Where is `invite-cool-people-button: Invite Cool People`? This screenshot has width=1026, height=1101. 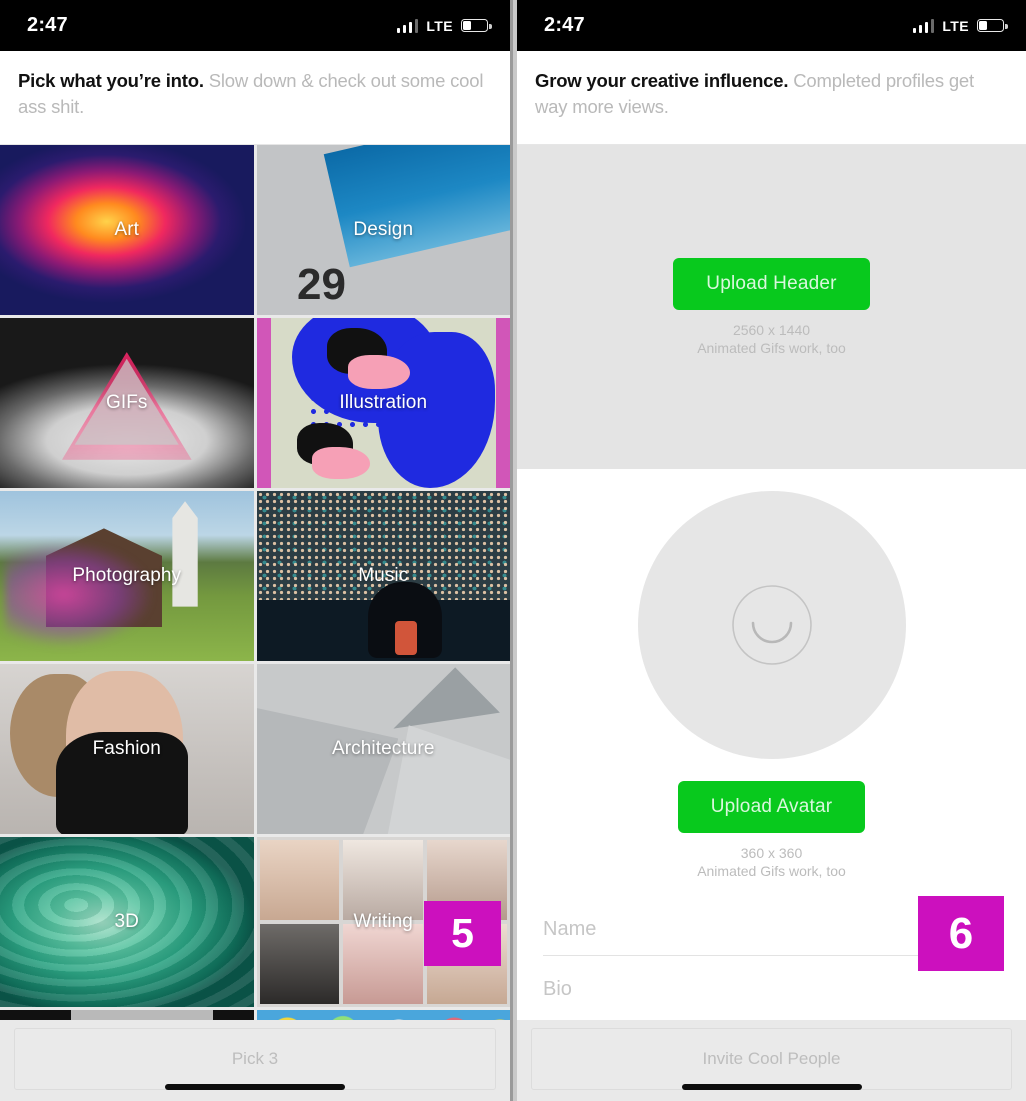 invite-cool-people-button: Invite Cool People is located at coordinates (771, 1059).